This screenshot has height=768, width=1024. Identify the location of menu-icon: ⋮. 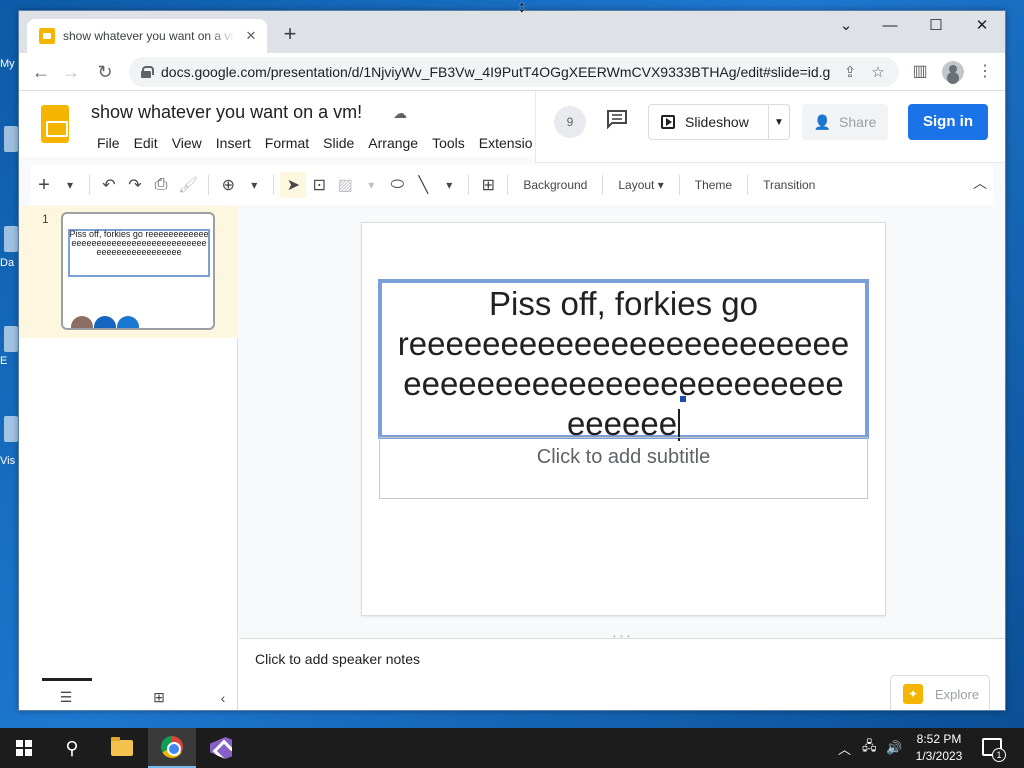
(985, 72).